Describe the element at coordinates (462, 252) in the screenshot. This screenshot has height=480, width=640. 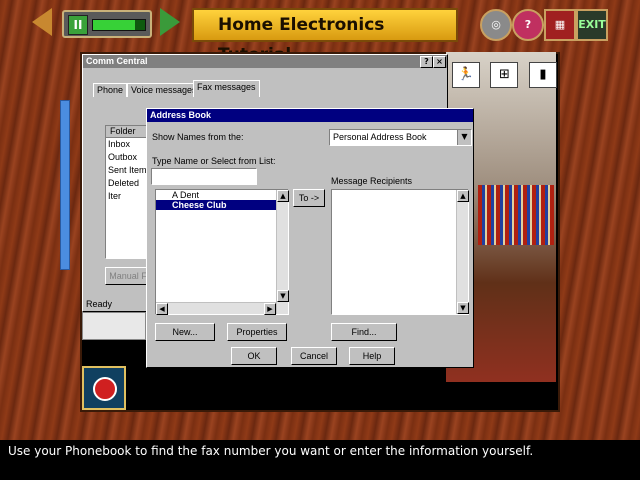
I see `recipients-scrollbar-v: ▲ ▼` at that location.